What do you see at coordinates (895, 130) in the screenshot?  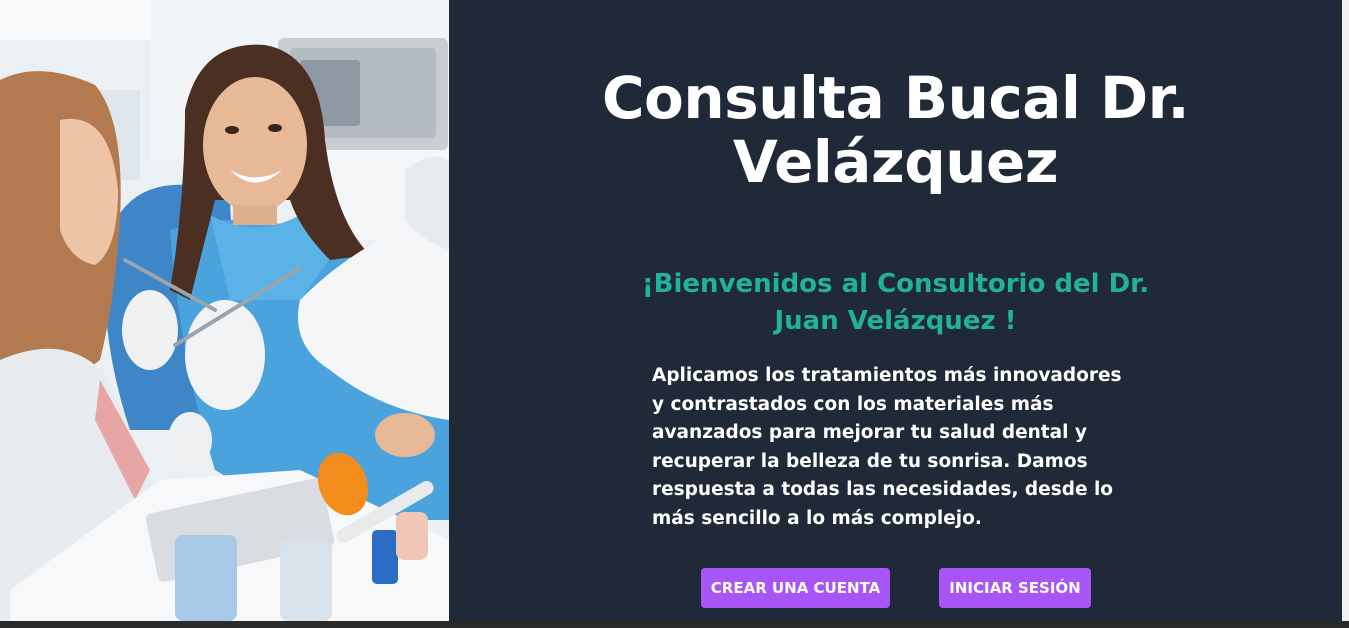 I see `page-title: Consulta Bucal Dr. Velázquez` at bounding box center [895, 130].